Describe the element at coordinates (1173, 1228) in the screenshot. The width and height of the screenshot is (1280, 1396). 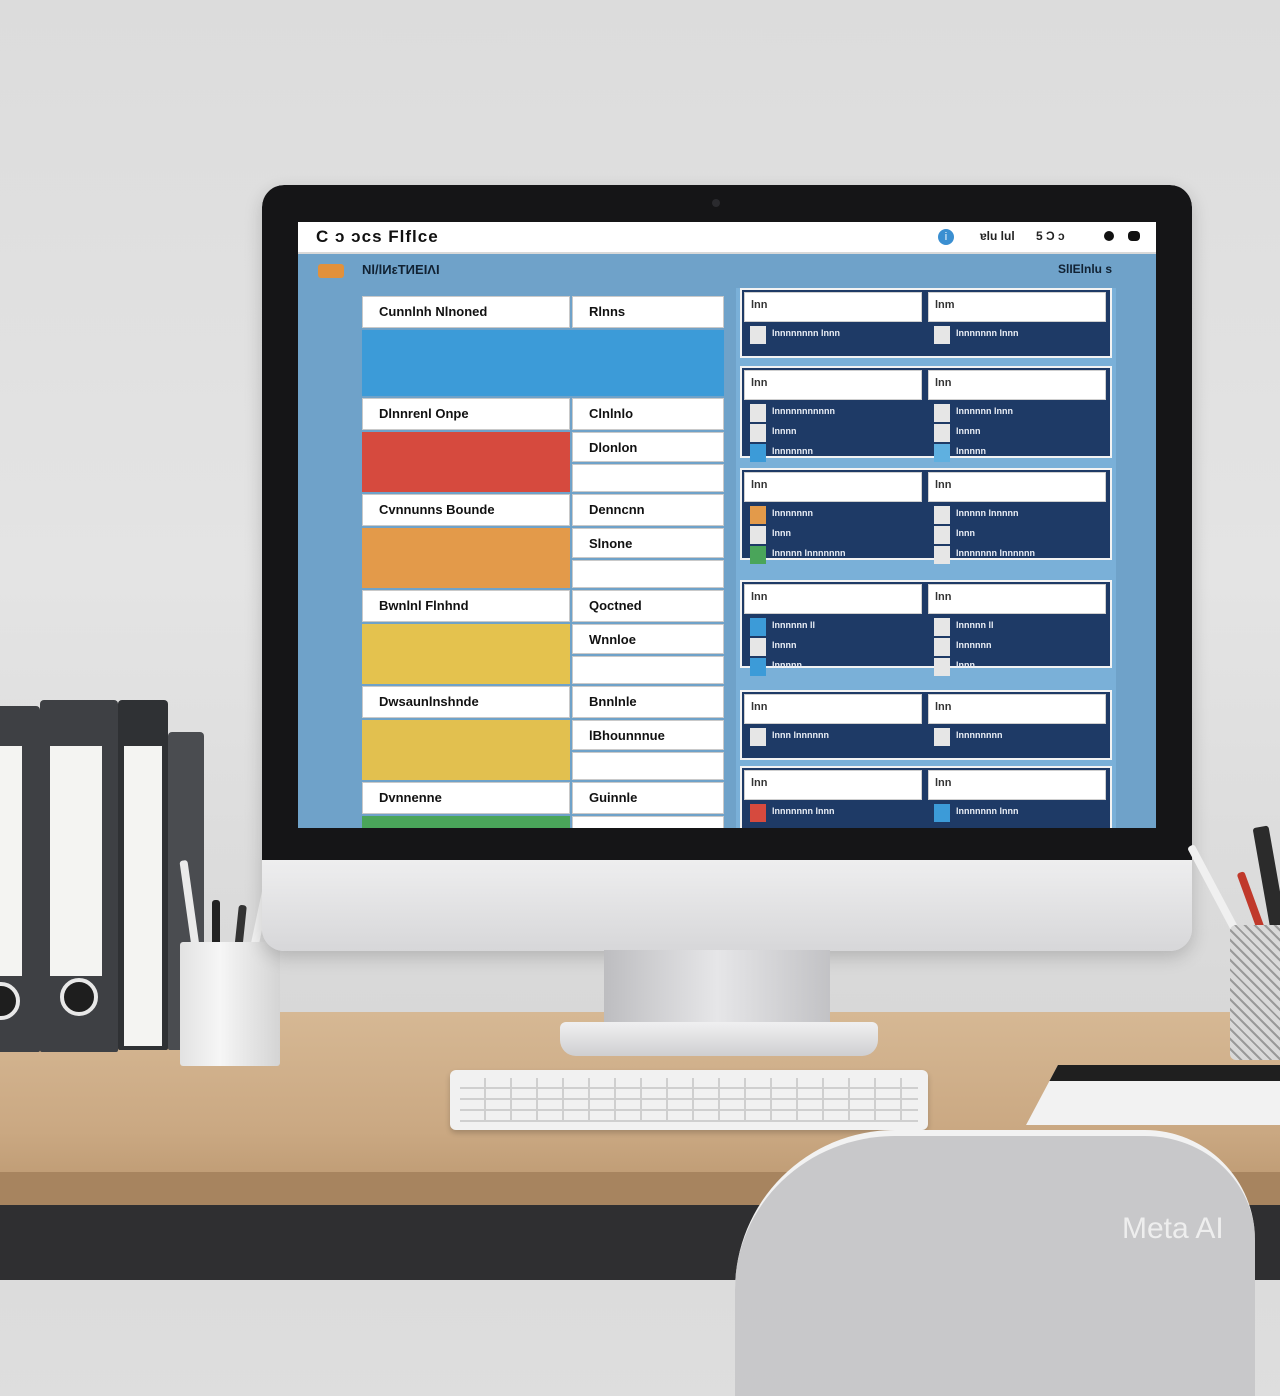
I see `watermark: Meta AI` at that location.